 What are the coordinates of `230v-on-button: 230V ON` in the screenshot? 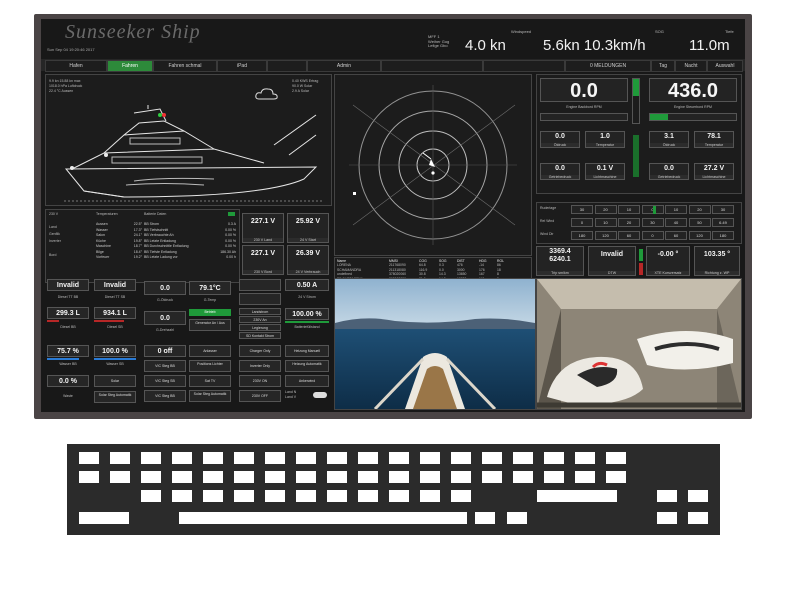 It's located at (260, 381).